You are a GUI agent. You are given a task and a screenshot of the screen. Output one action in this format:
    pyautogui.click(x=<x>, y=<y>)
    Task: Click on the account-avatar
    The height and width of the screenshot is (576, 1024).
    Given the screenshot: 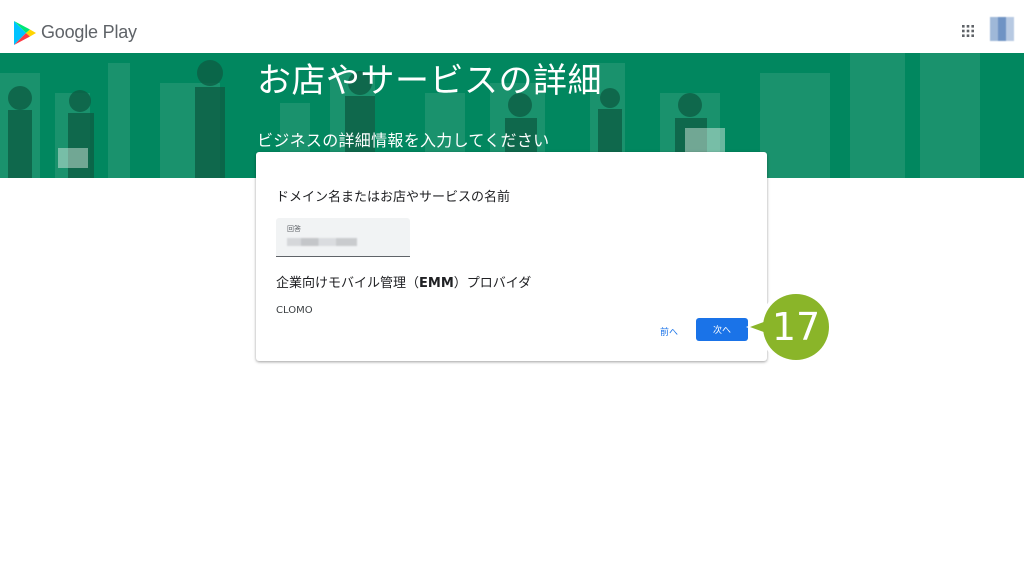 What is the action you would take?
    pyautogui.click(x=1002, y=29)
    